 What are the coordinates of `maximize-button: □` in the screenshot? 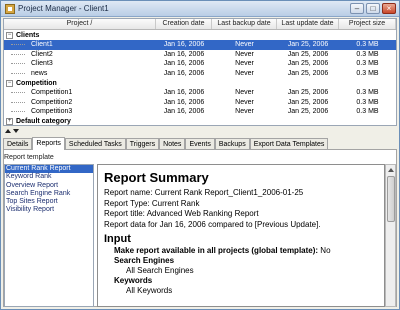 It's located at (373, 8).